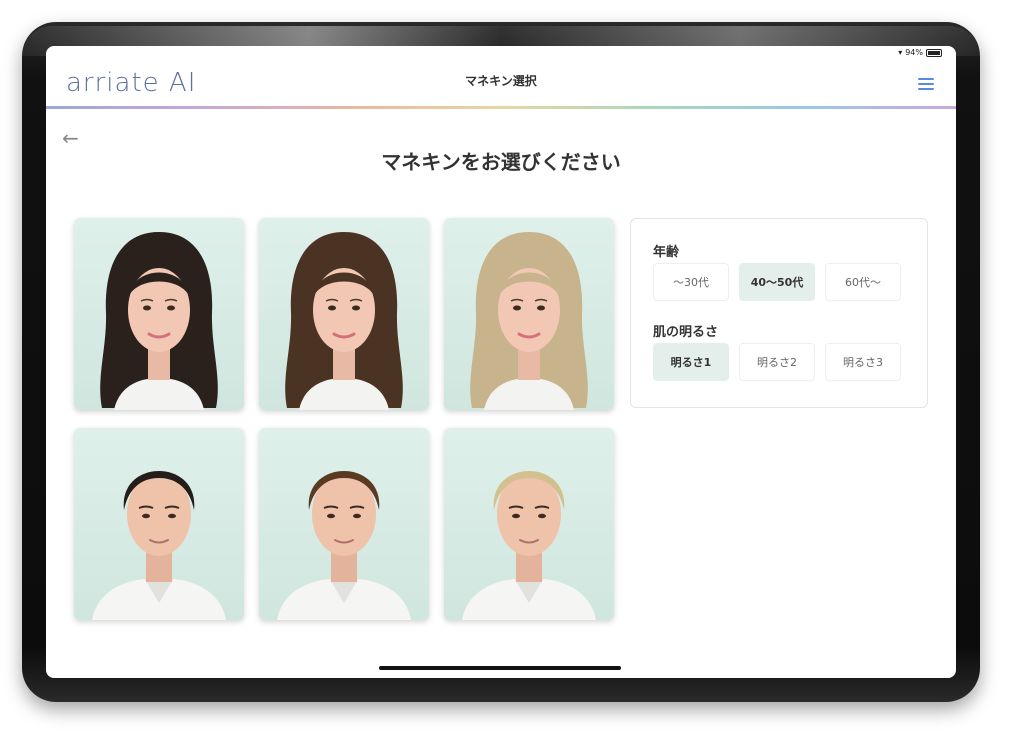 The width and height of the screenshot is (1024, 746). I want to click on app-bar: arriate AI マネキン選択, so click(501, 83).